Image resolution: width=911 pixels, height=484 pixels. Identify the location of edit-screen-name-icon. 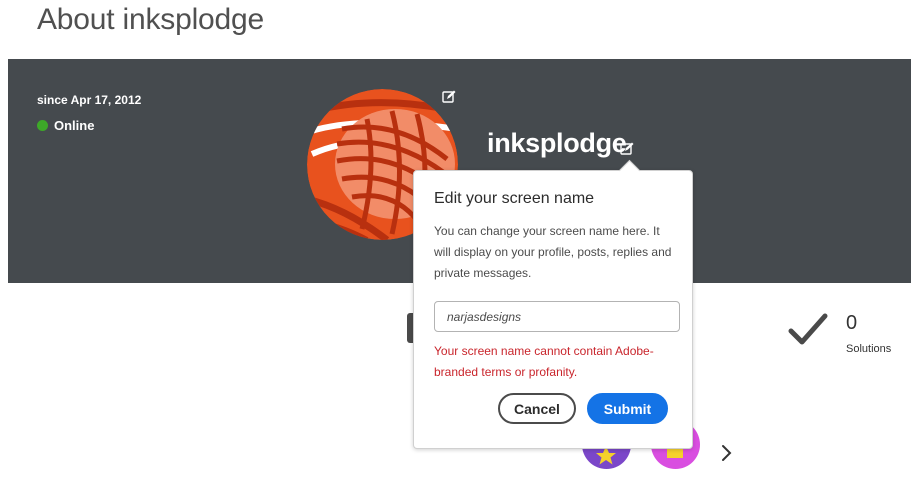
(627, 151).